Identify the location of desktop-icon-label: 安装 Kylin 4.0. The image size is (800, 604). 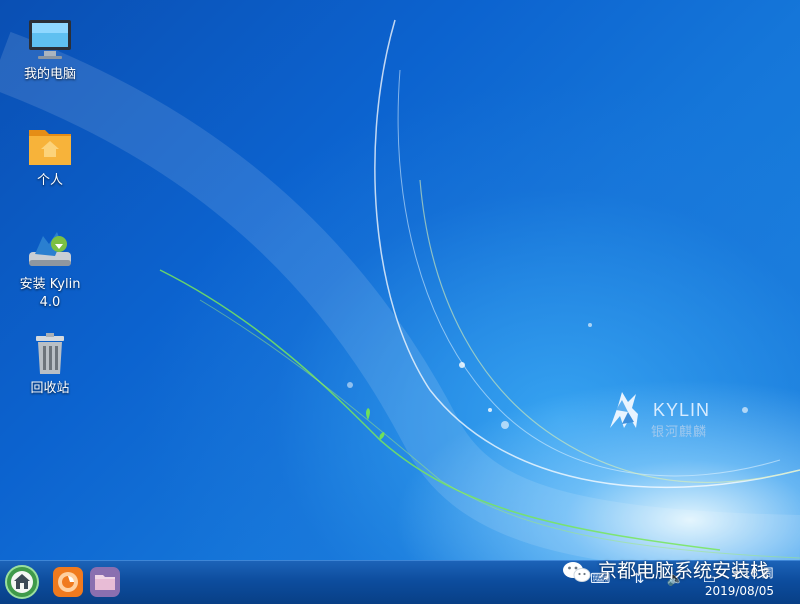
(50, 293).